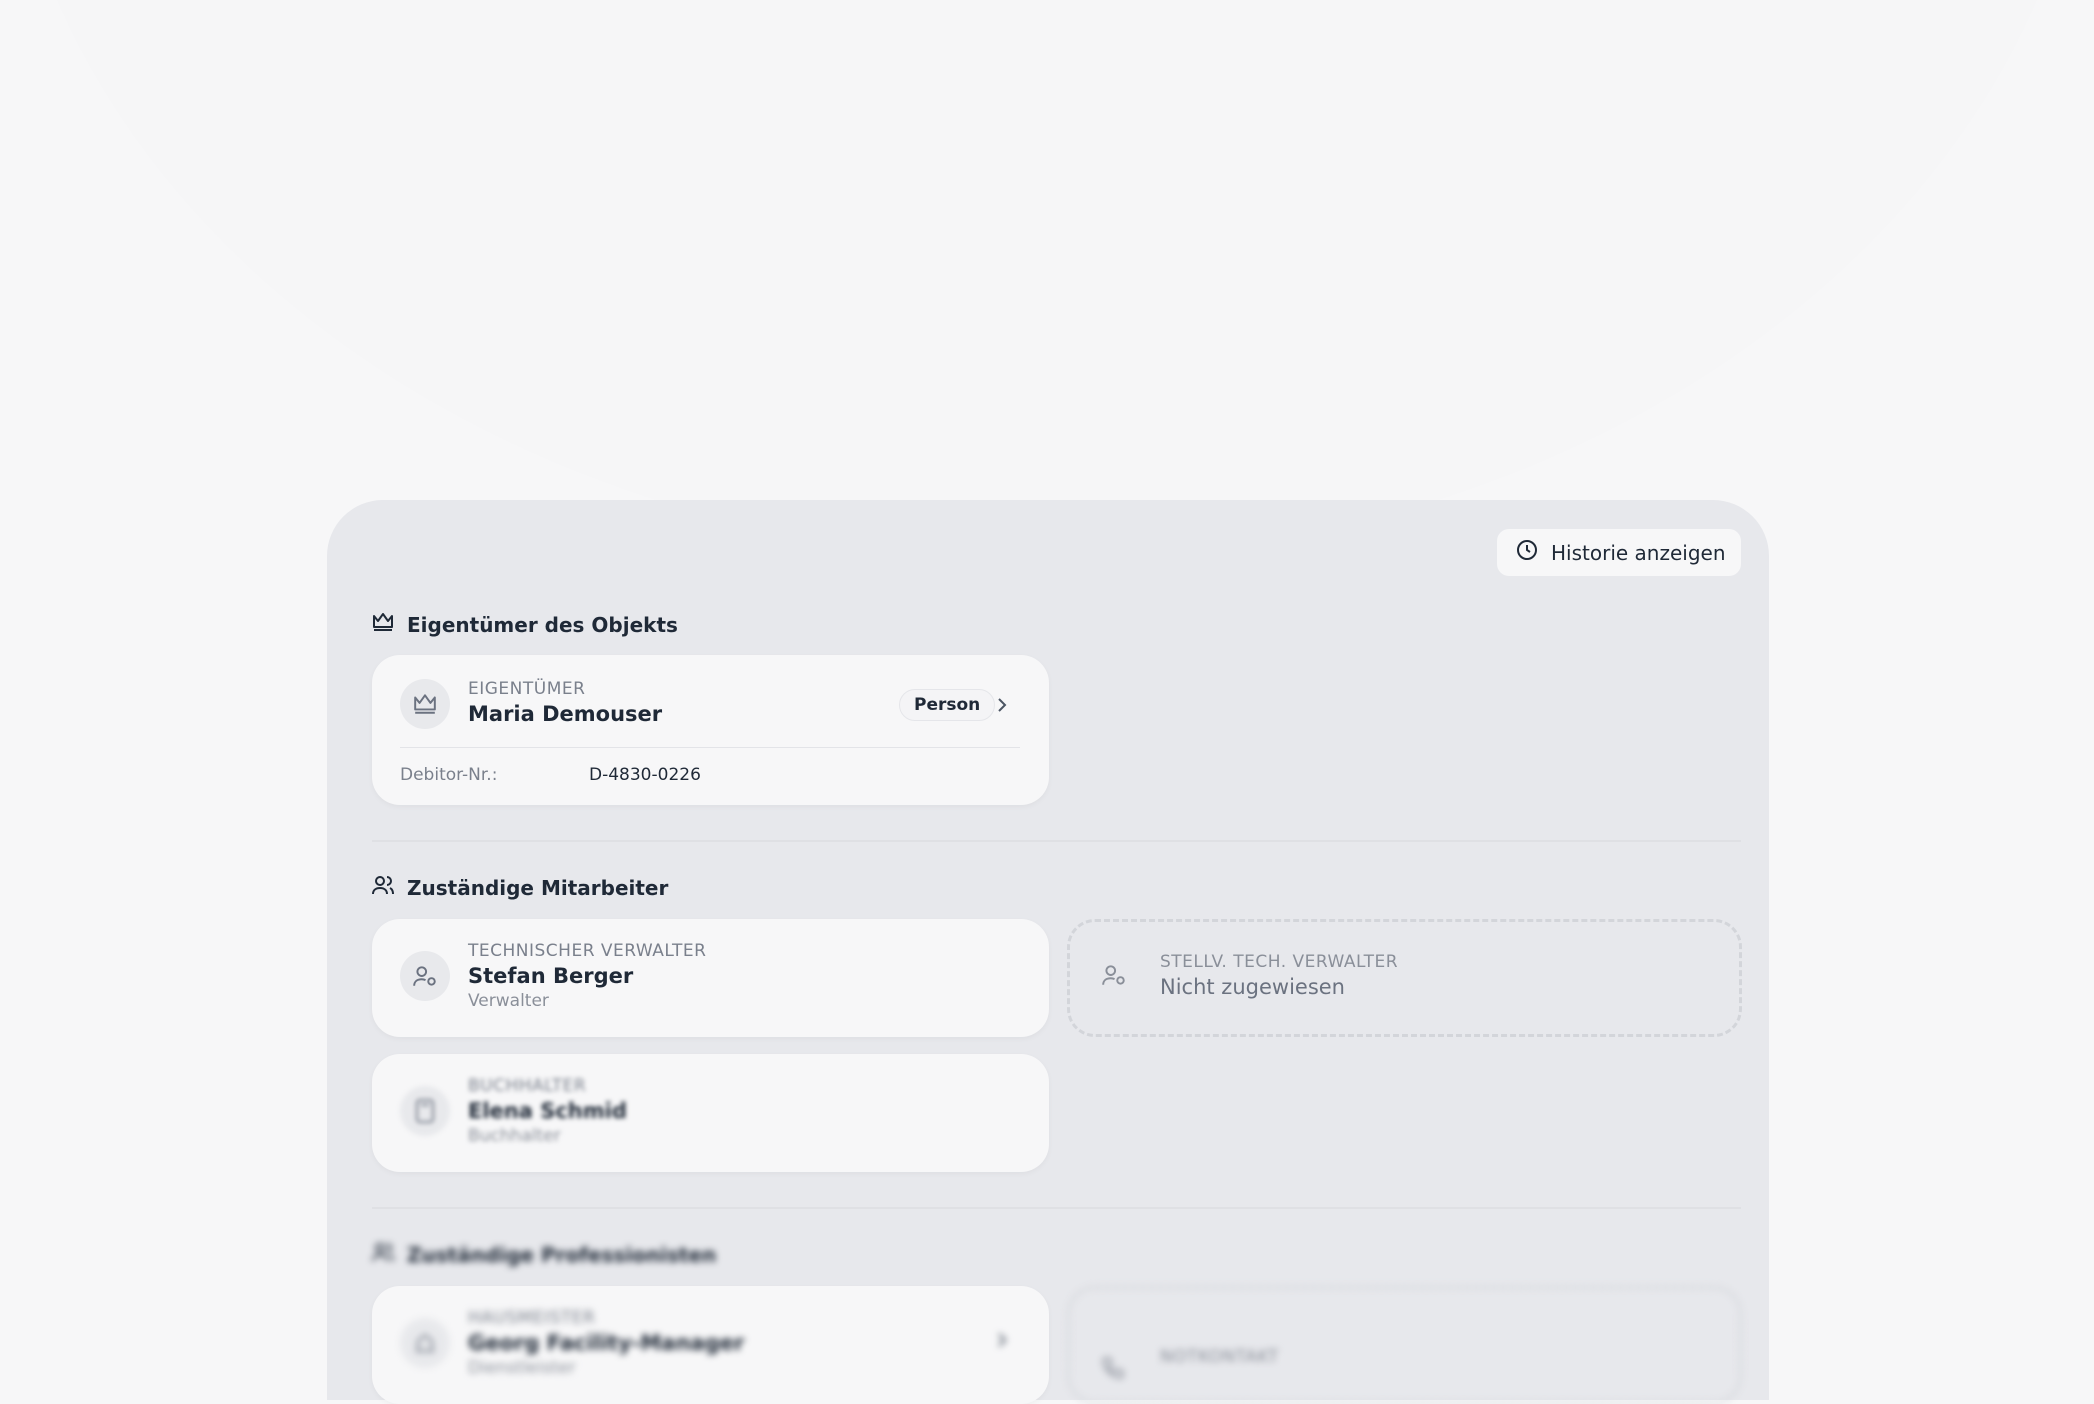 This screenshot has width=2094, height=1404. Describe the element at coordinates (1113, 1370) in the screenshot. I see `phone-icon` at that location.